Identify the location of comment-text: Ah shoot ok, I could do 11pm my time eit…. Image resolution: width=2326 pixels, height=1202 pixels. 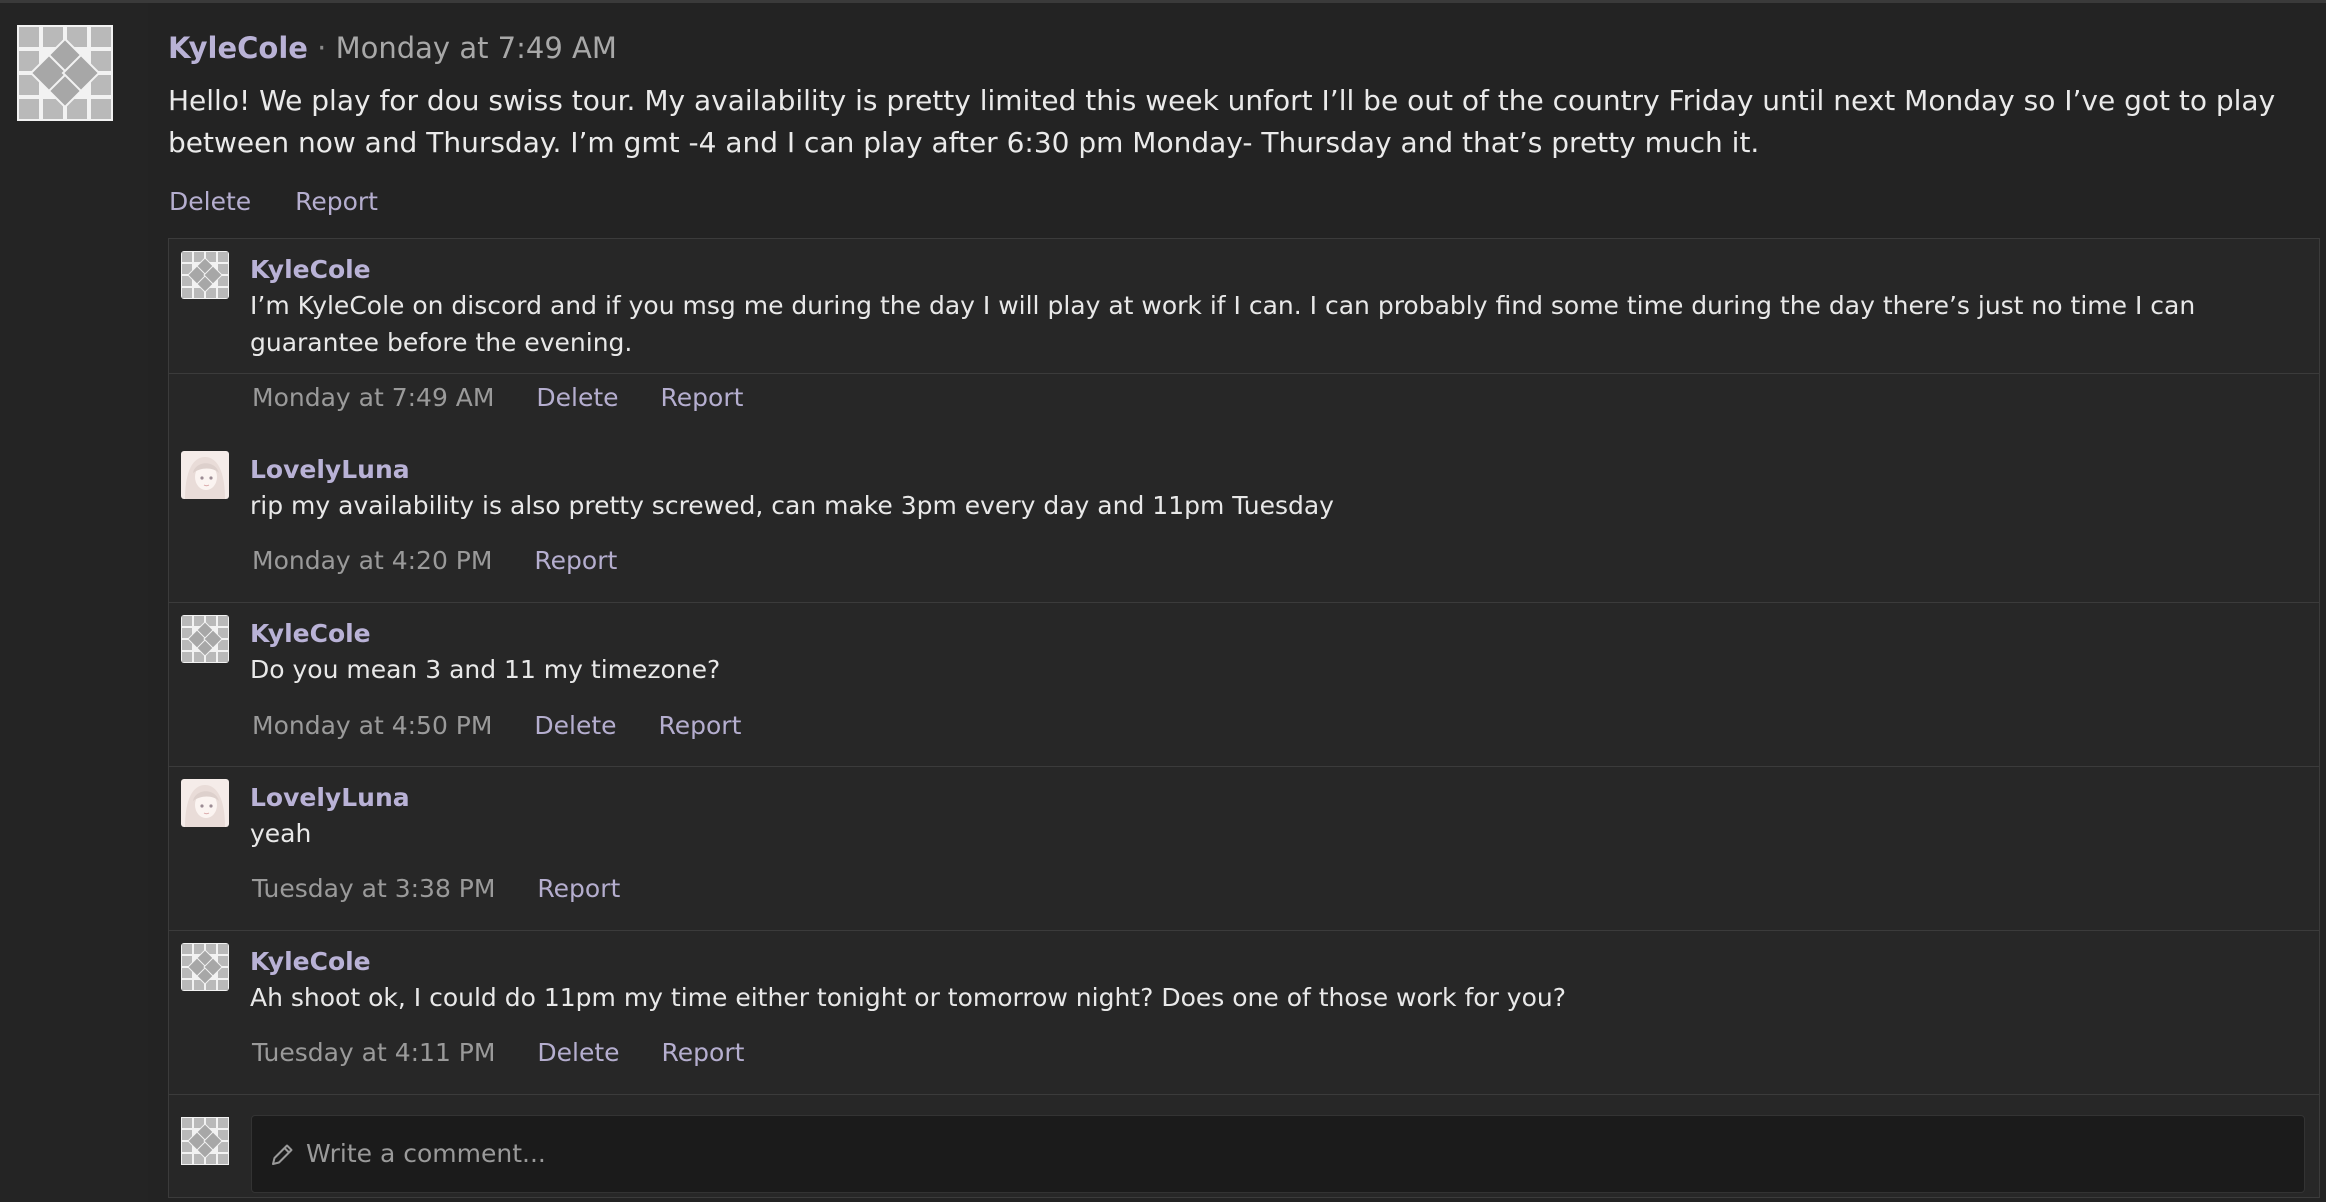
(908, 997).